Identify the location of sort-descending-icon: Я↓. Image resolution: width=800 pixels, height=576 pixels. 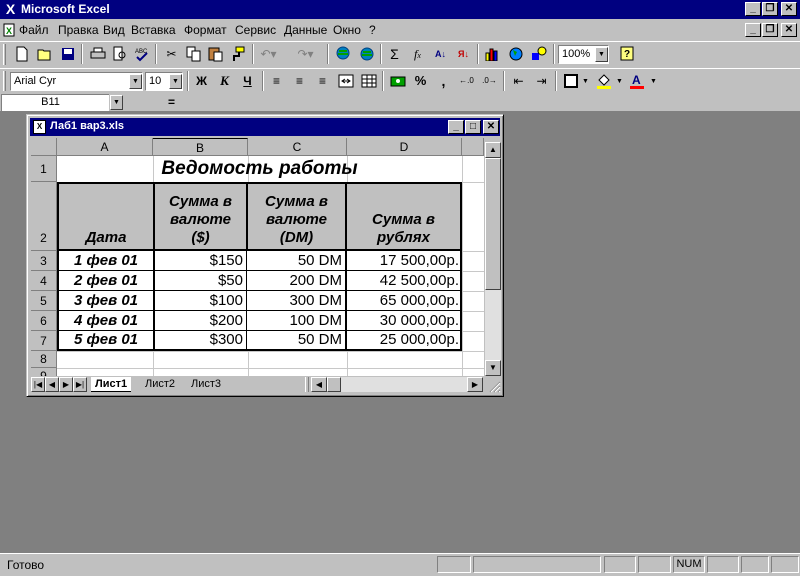
(463, 54).